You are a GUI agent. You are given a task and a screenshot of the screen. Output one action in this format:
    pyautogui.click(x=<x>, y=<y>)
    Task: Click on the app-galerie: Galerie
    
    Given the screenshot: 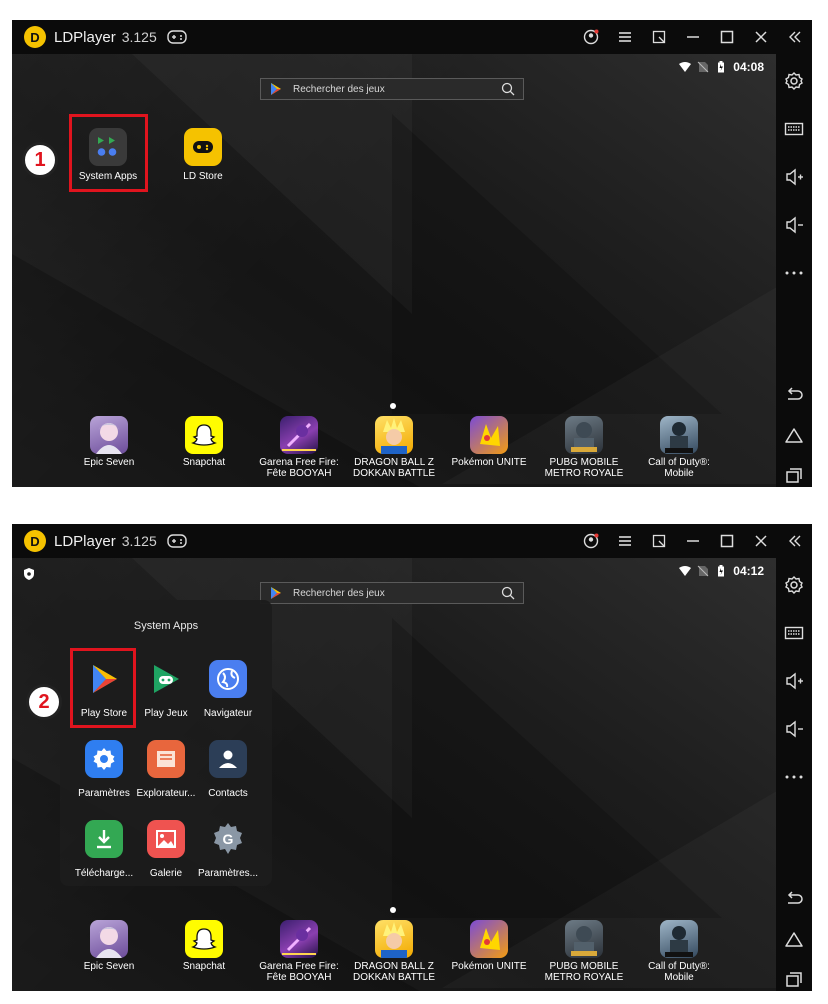 What is the action you would take?
    pyautogui.click(x=166, y=849)
    